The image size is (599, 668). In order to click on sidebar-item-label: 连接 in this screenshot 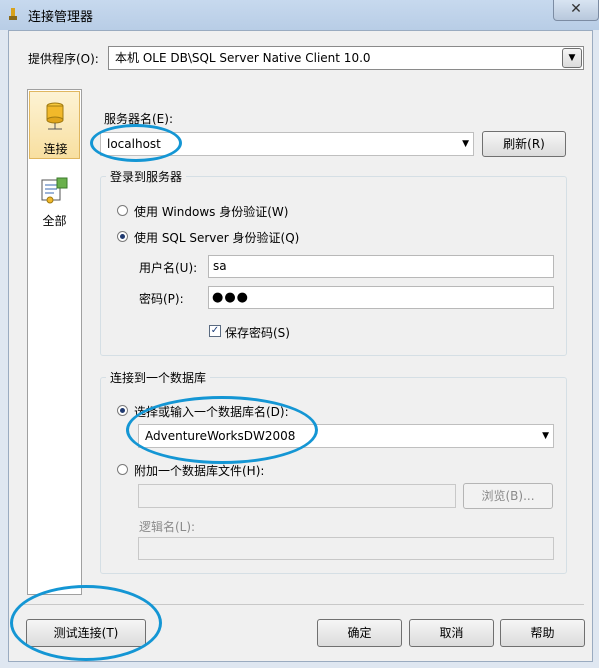, I will do `click(55, 149)`.